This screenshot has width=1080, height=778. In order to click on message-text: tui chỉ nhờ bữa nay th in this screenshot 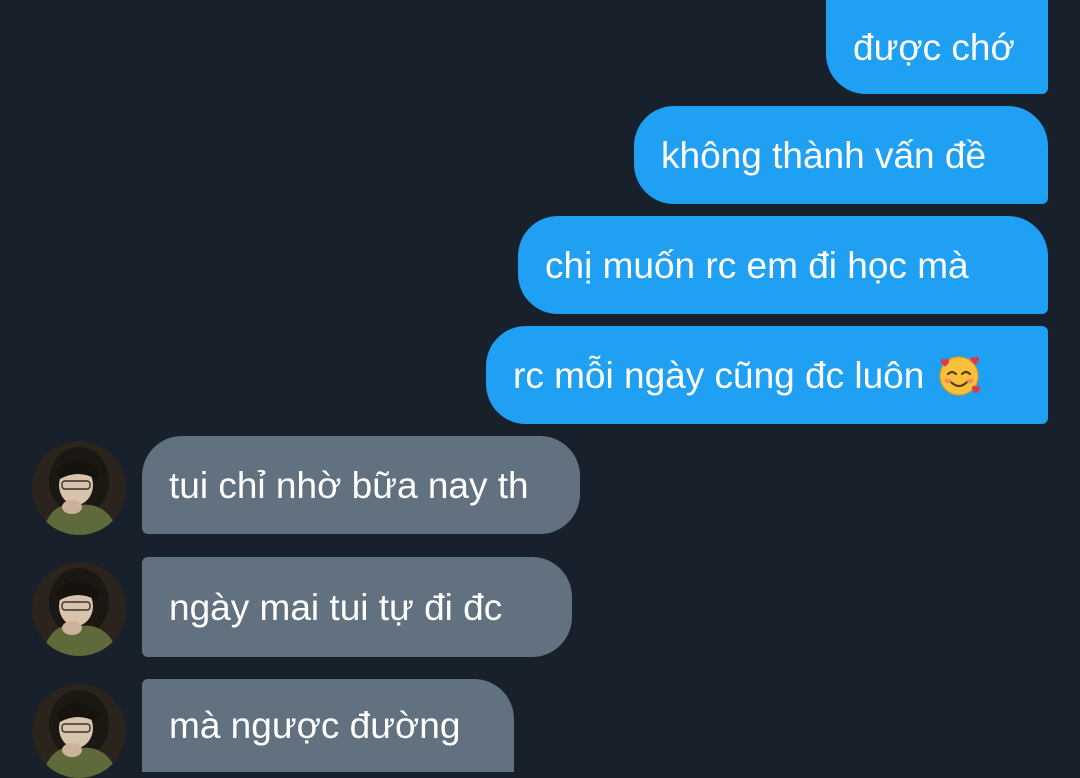, I will do `click(349, 485)`.